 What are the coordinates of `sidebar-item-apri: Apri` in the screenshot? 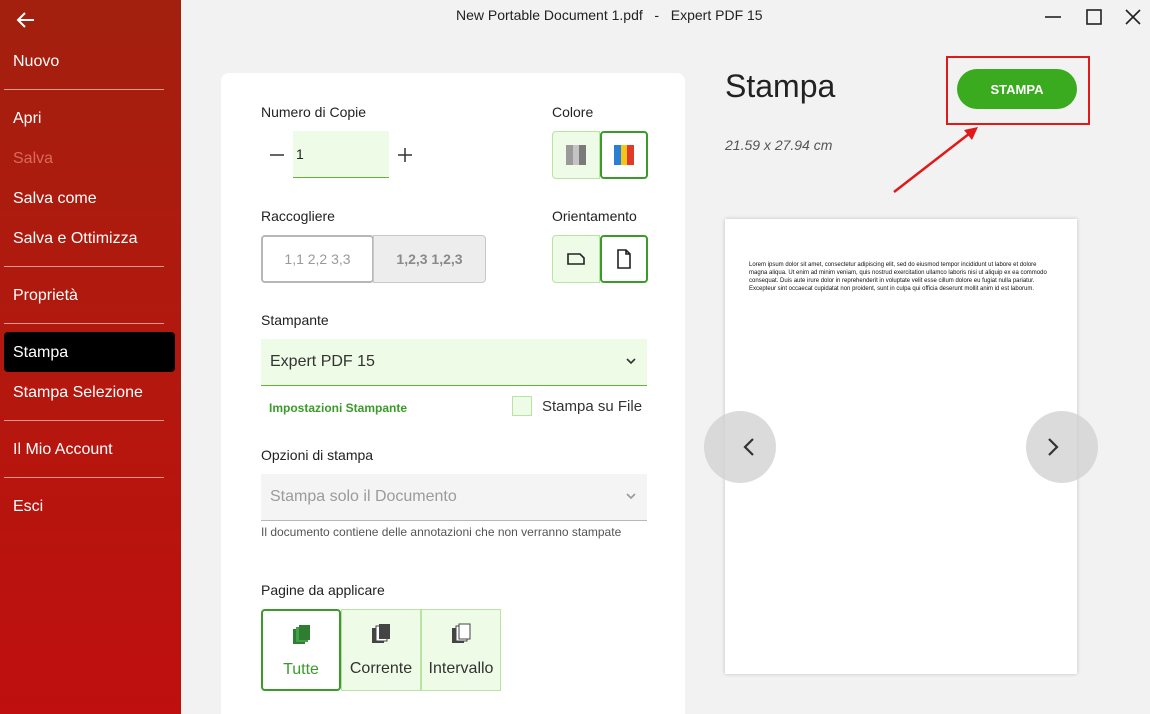 It's located at (27, 119).